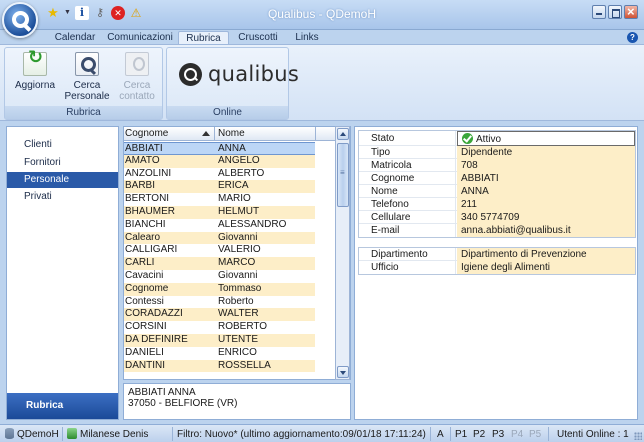  I want to click on sort-ascending-icon, so click(206, 133).